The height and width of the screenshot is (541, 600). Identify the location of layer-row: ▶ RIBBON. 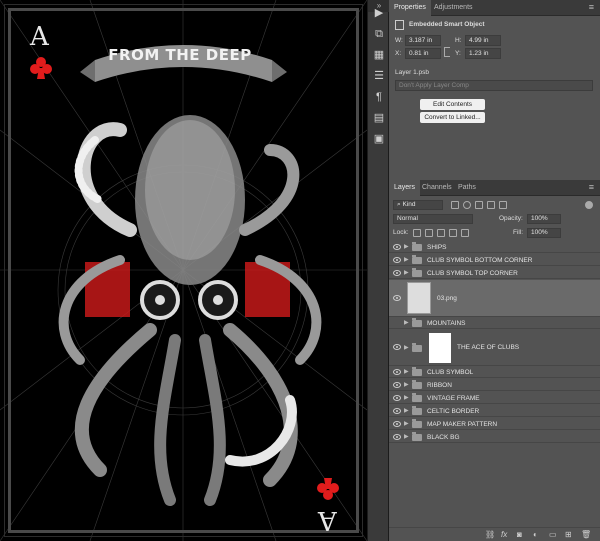
(494, 385).